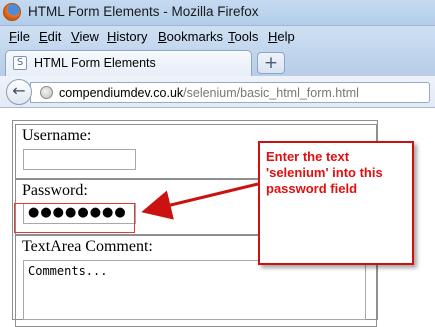 This screenshot has height=327, width=435. Describe the element at coordinates (200, 201) in the screenshot. I see `arrow-line` at that location.